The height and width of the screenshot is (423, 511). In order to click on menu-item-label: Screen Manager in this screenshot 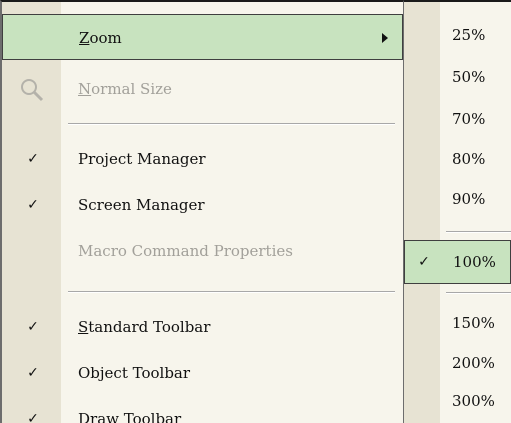, I will do `click(141, 205)`.